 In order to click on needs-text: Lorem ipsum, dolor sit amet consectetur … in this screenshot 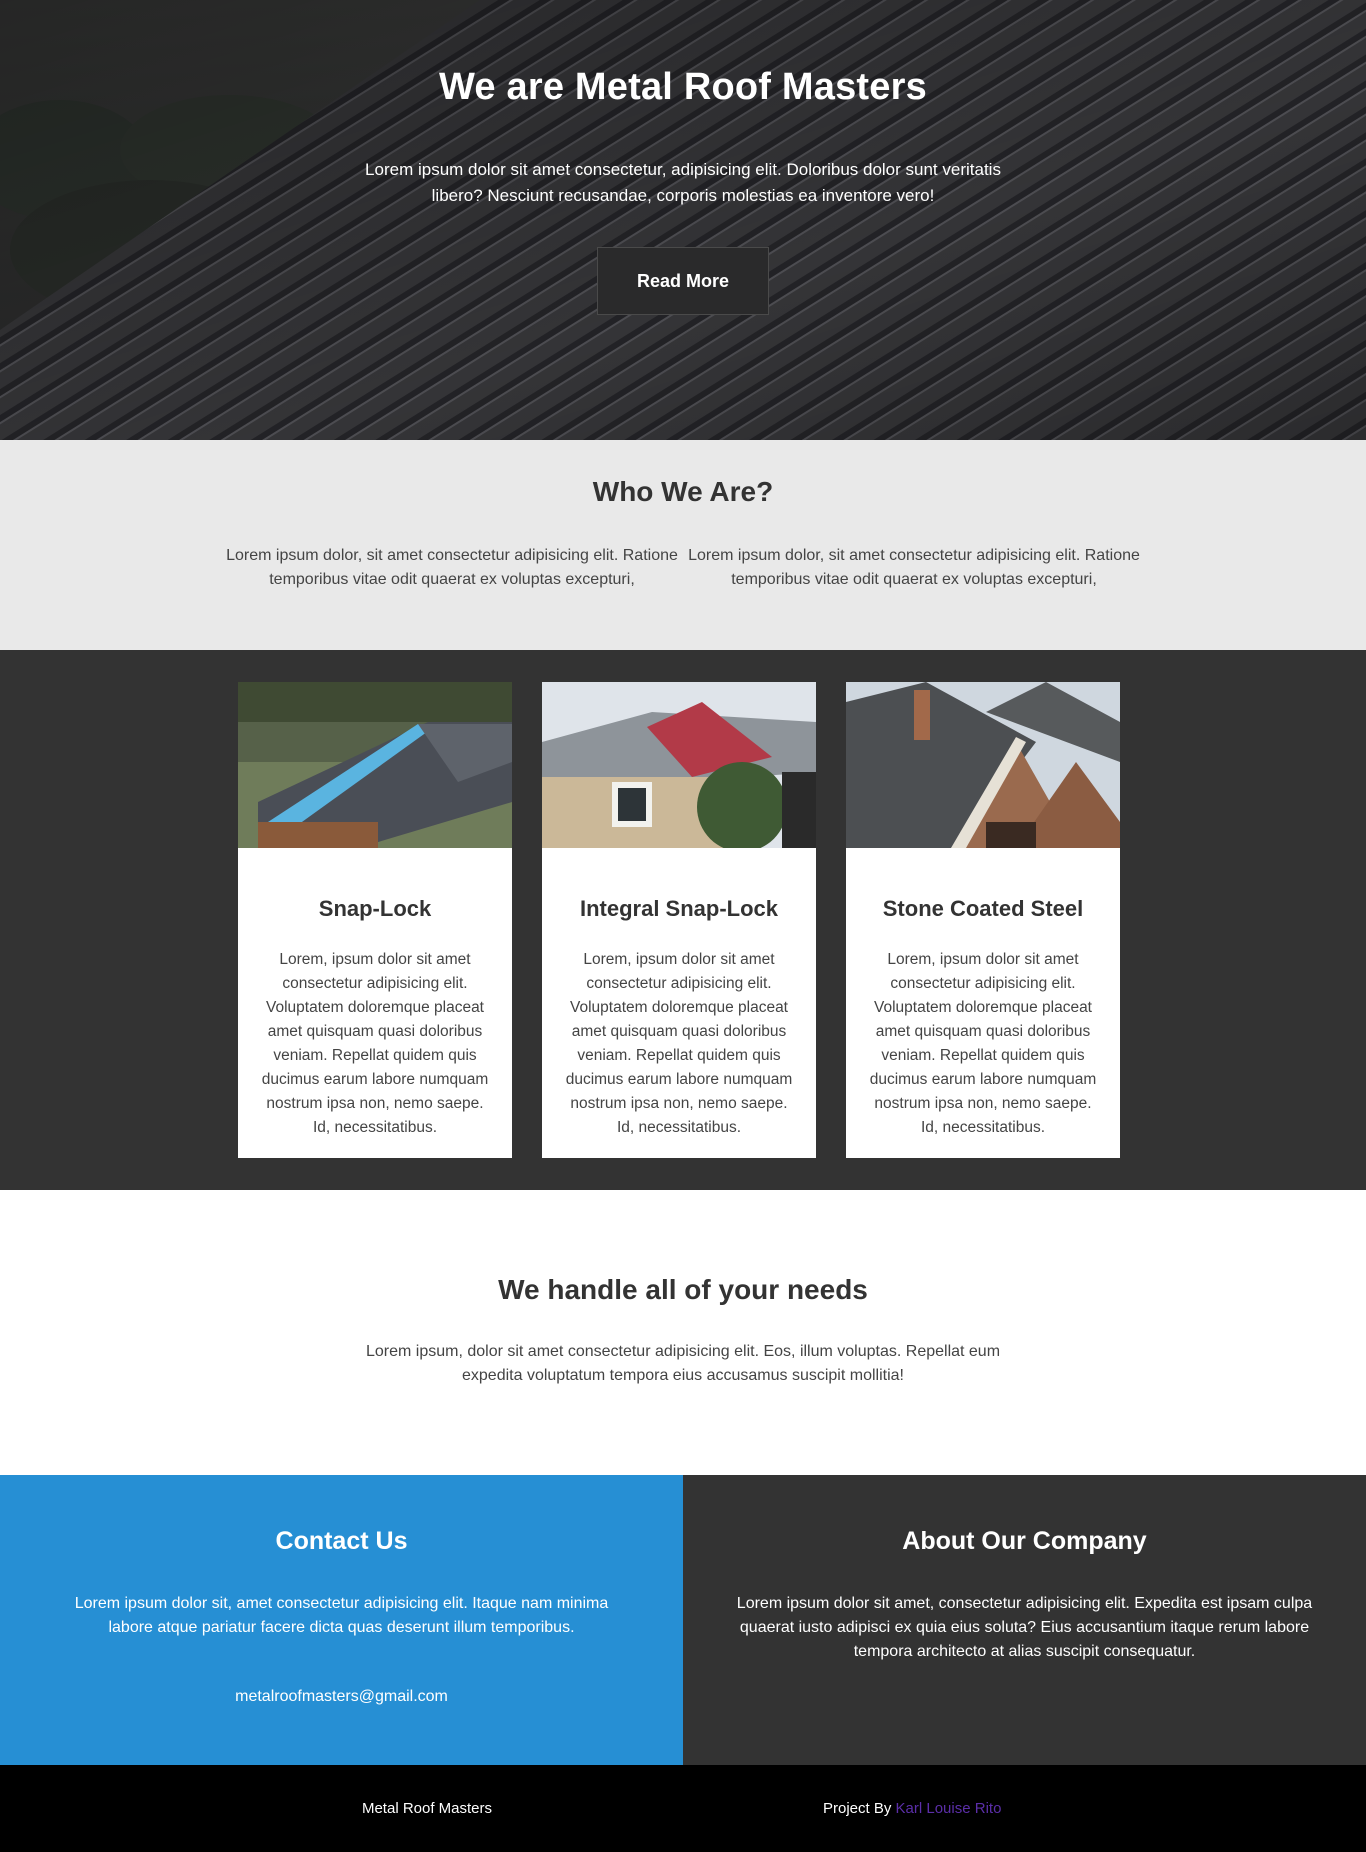, I will do `click(683, 1363)`.